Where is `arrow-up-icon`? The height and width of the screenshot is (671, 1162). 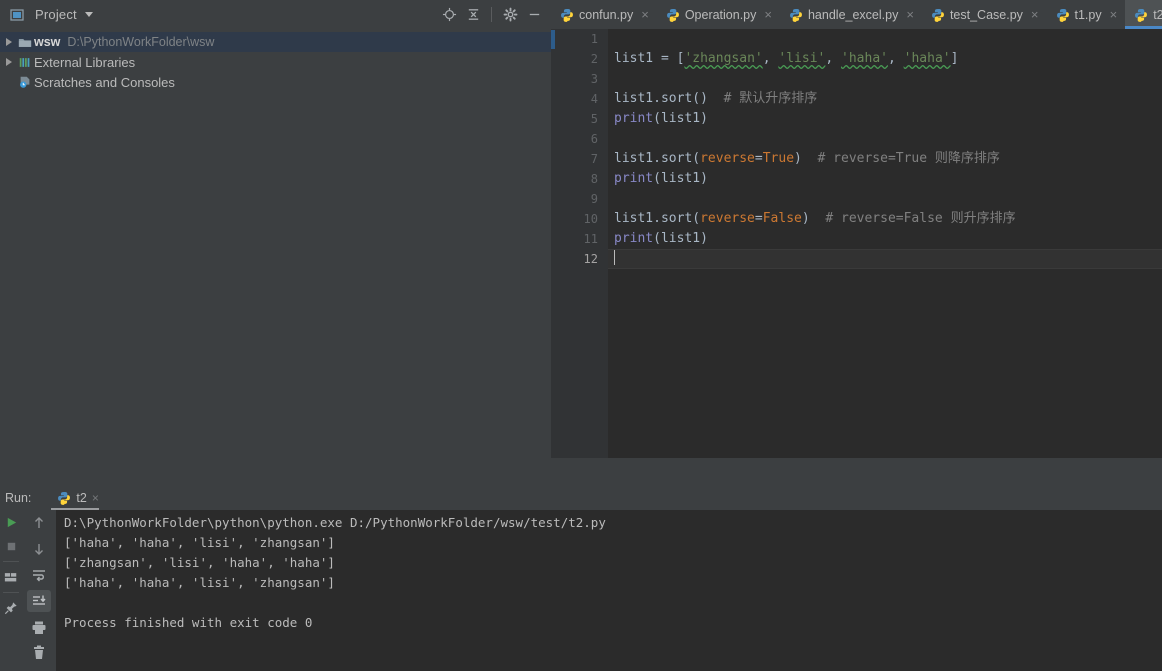 arrow-up-icon is located at coordinates (39, 523).